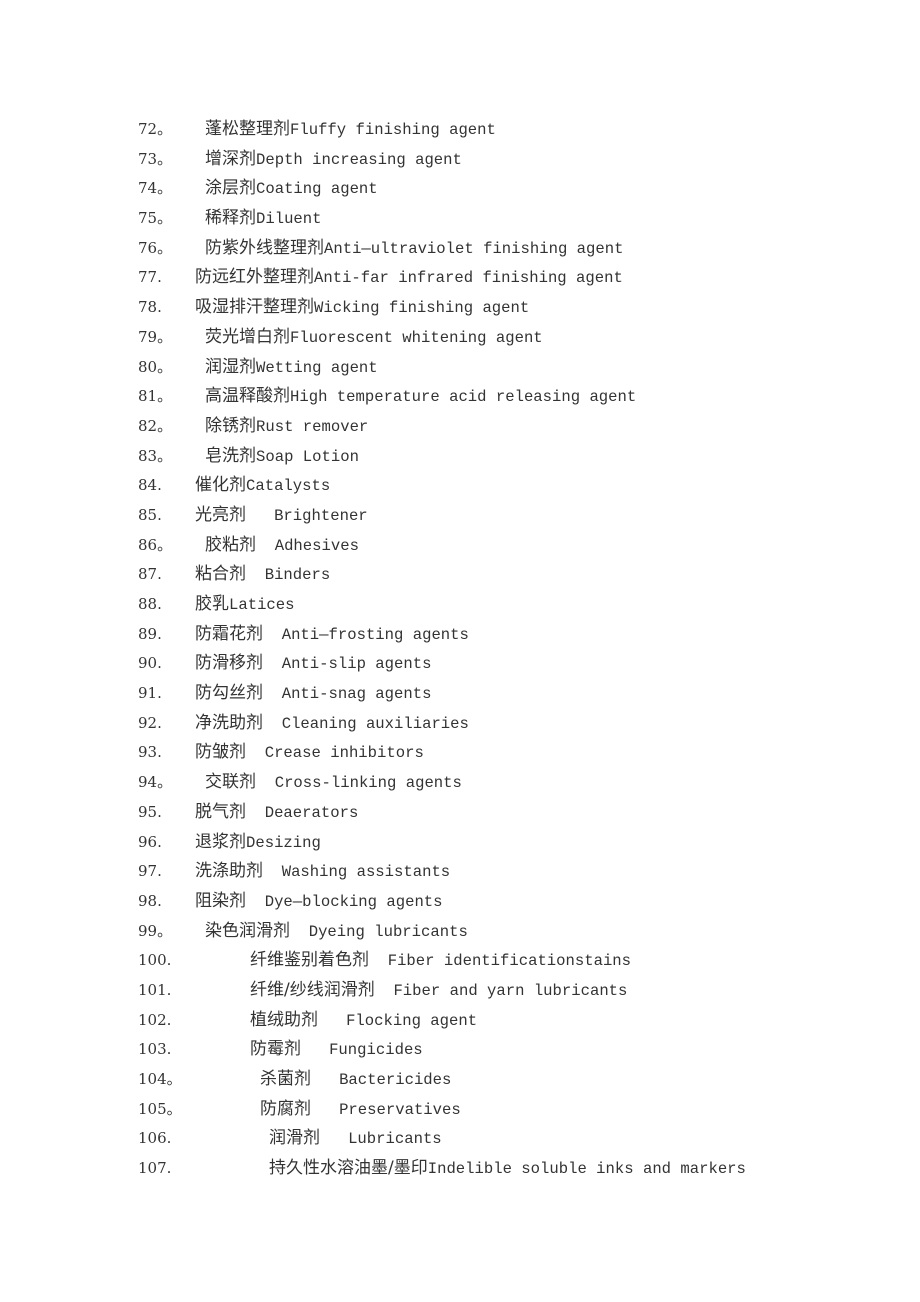 This screenshot has width=920, height=1302. What do you see at coordinates (150, 604) in the screenshot?
I see `item-number: 88.` at bounding box center [150, 604].